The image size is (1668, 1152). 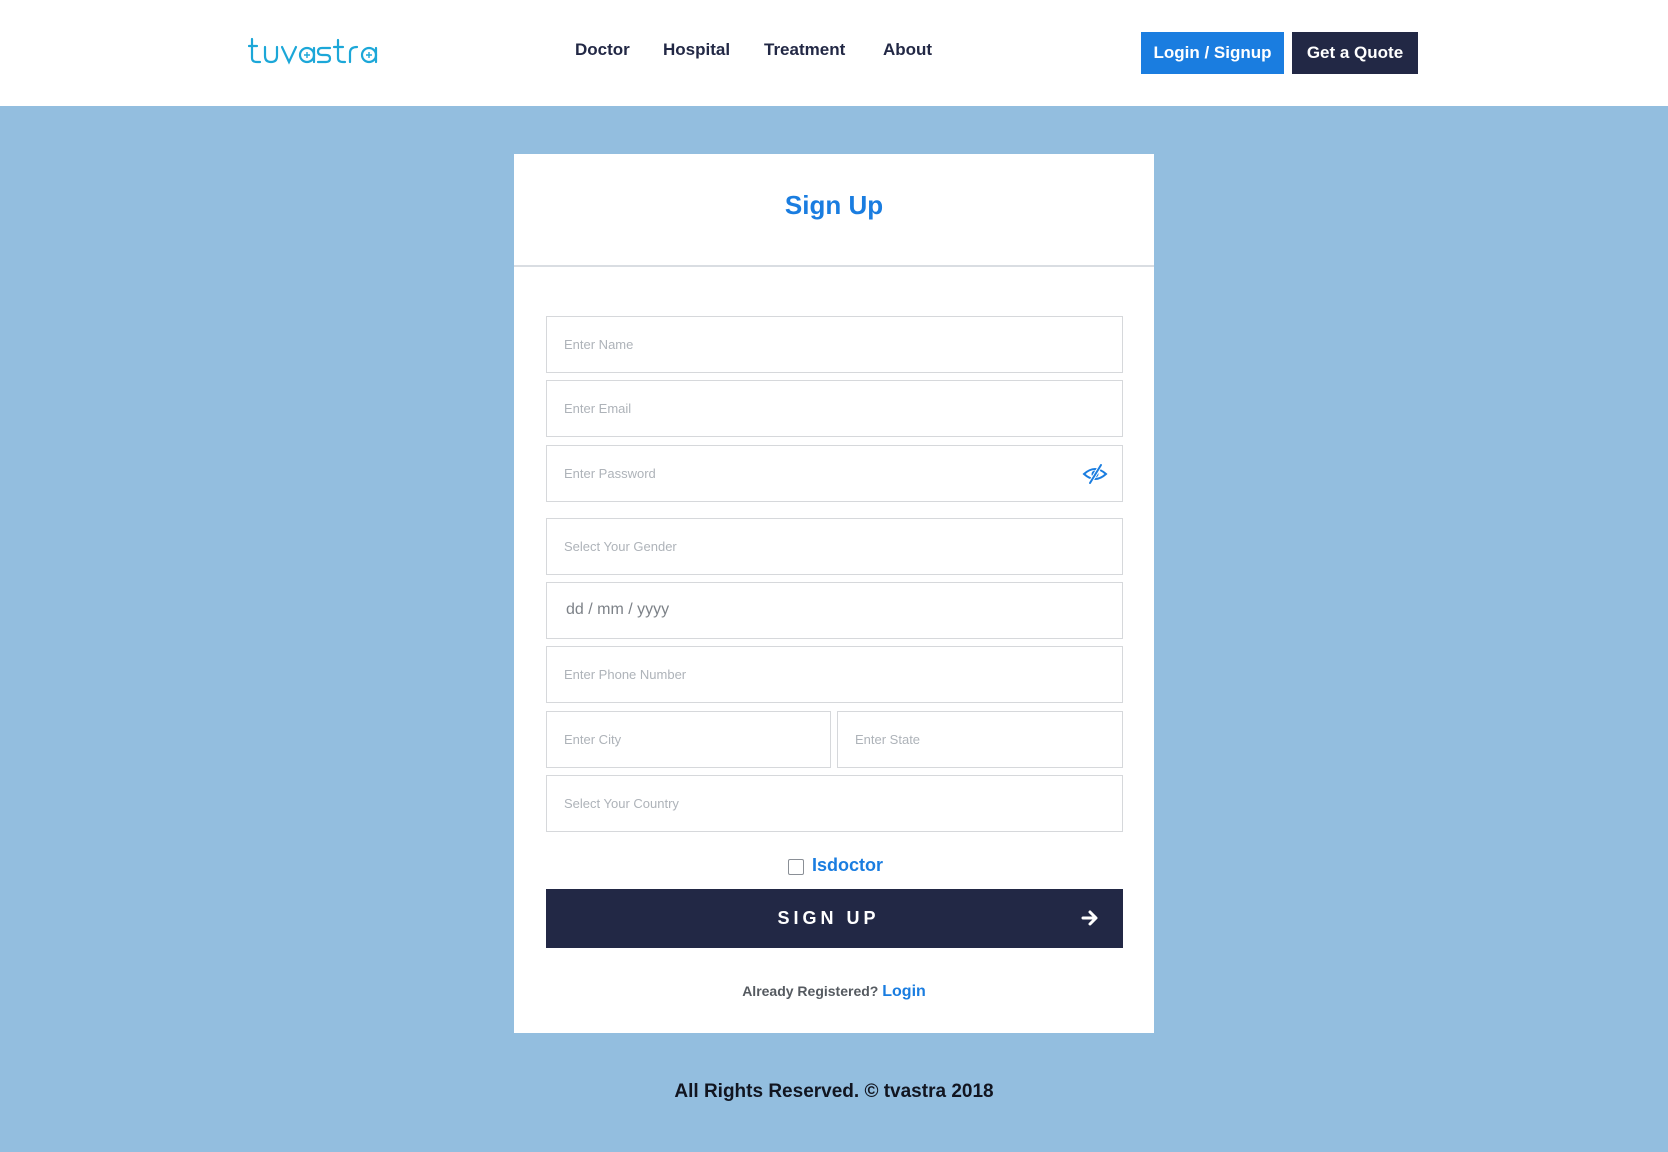 I want to click on isdoctor-row: Isdoctor, so click(x=834, y=866).